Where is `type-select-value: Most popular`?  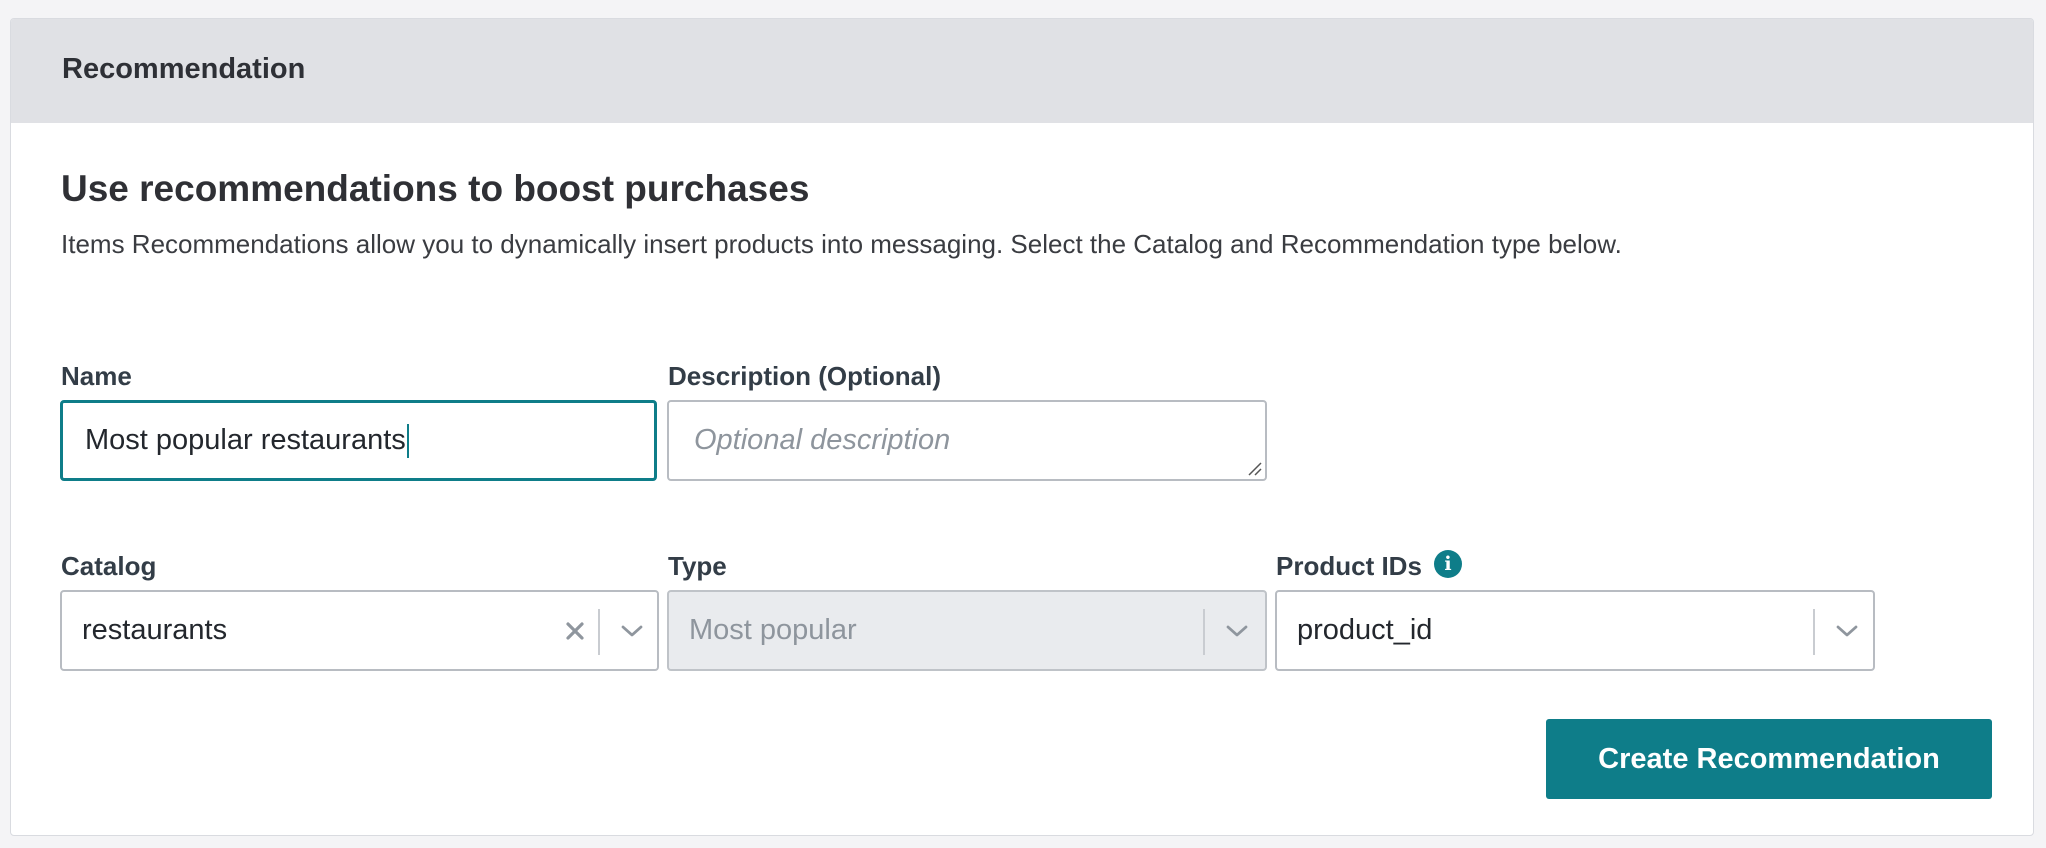 type-select-value: Most popular is located at coordinates (773, 630).